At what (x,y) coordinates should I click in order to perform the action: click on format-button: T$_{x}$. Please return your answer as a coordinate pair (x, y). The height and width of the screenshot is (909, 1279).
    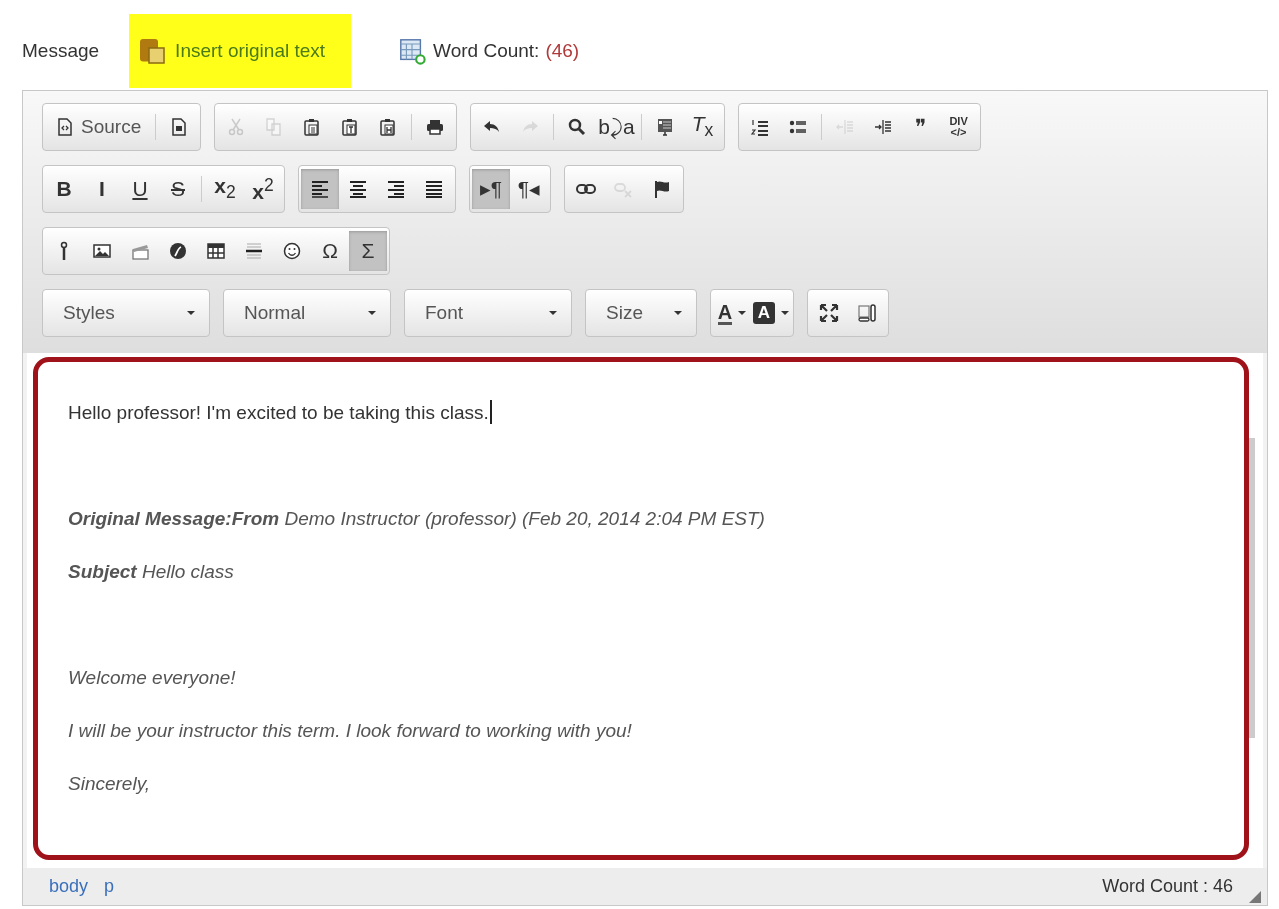
    Looking at the image, I should click on (702, 127).